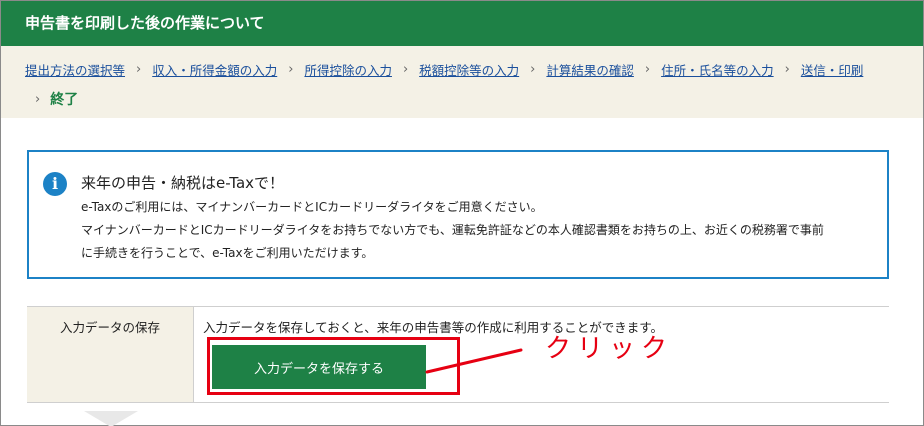 This screenshot has width=924, height=426. I want to click on breadcrumb-item-address-input: 住所・氏名等の入力, so click(717, 69).